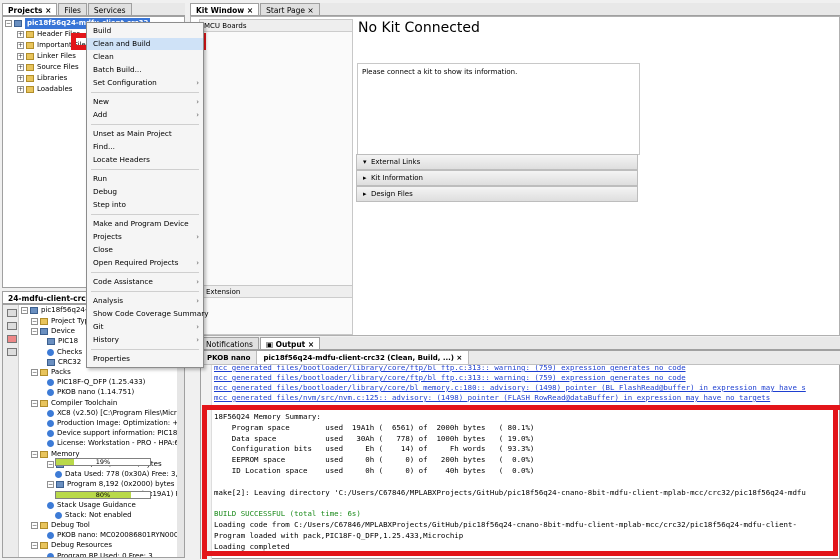 The width and height of the screenshot is (840, 560). What do you see at coordinates (145, 31) in the screenshot?
I see `menu-item-build: Build` at bounding box center [145, 31].